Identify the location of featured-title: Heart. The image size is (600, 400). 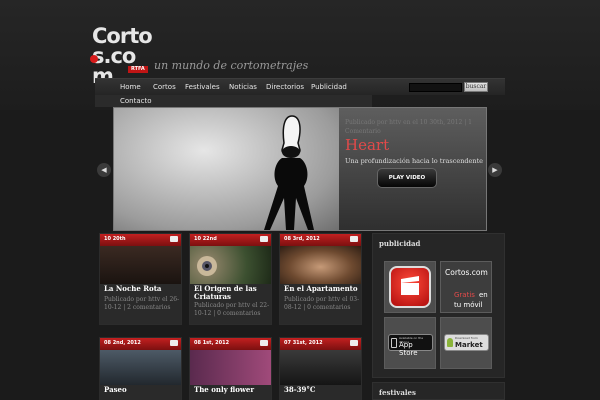
(367, 145).